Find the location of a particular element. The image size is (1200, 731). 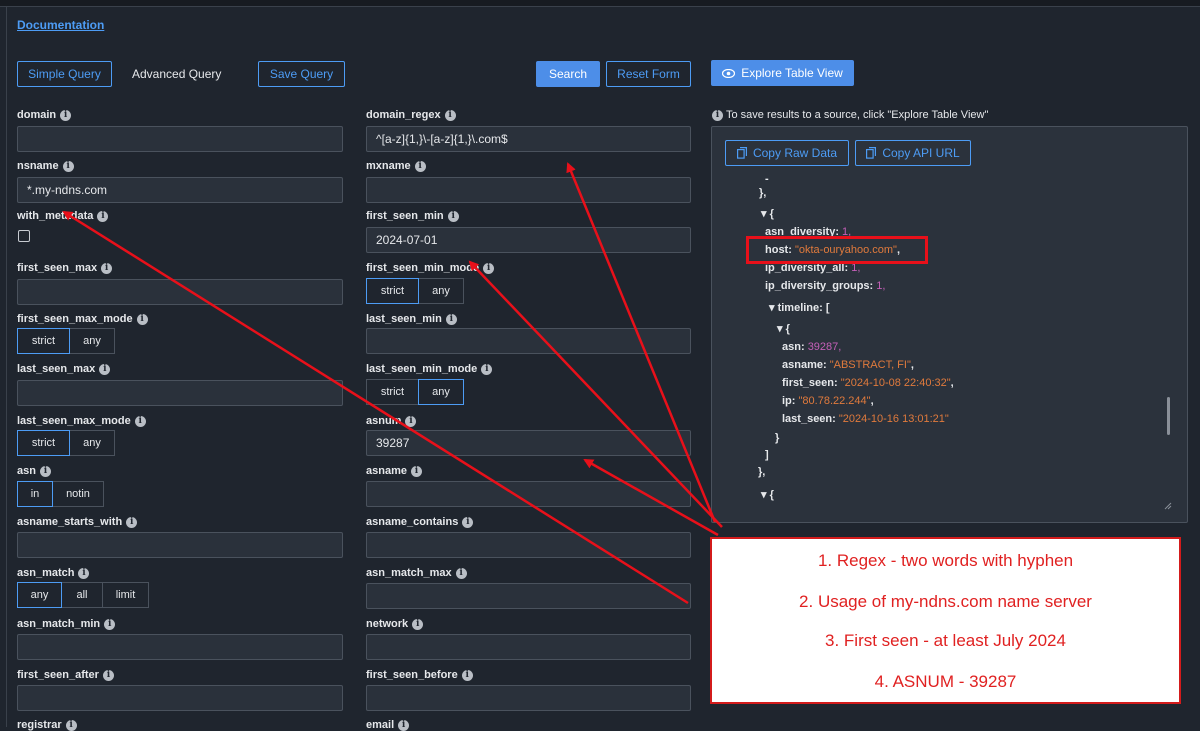

resize-handle-icon is located at coordinates (1168, 506).